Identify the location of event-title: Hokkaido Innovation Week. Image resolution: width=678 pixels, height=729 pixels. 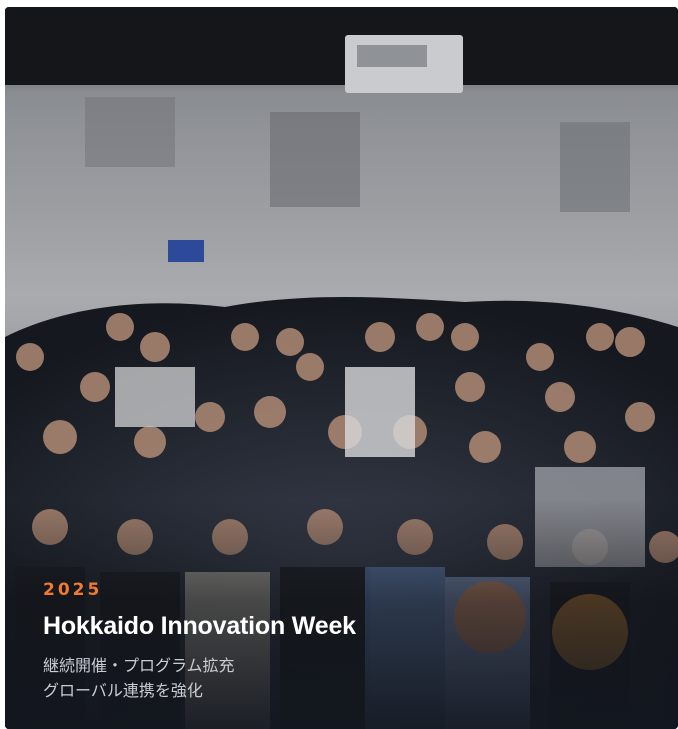
(199, 626).